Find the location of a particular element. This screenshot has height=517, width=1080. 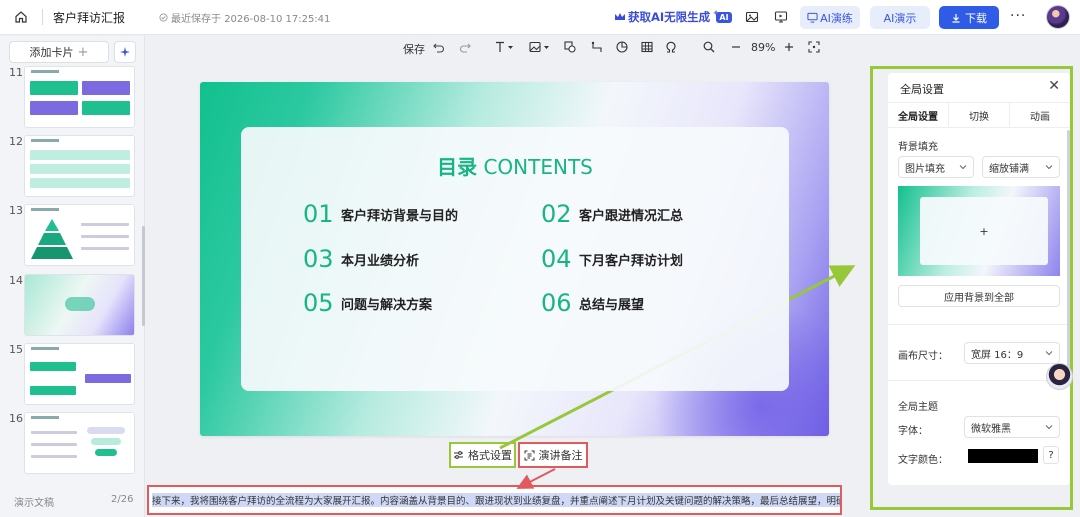

promo-link: 获取AI无限生成 ✦ is located at coordinates (667, 17).